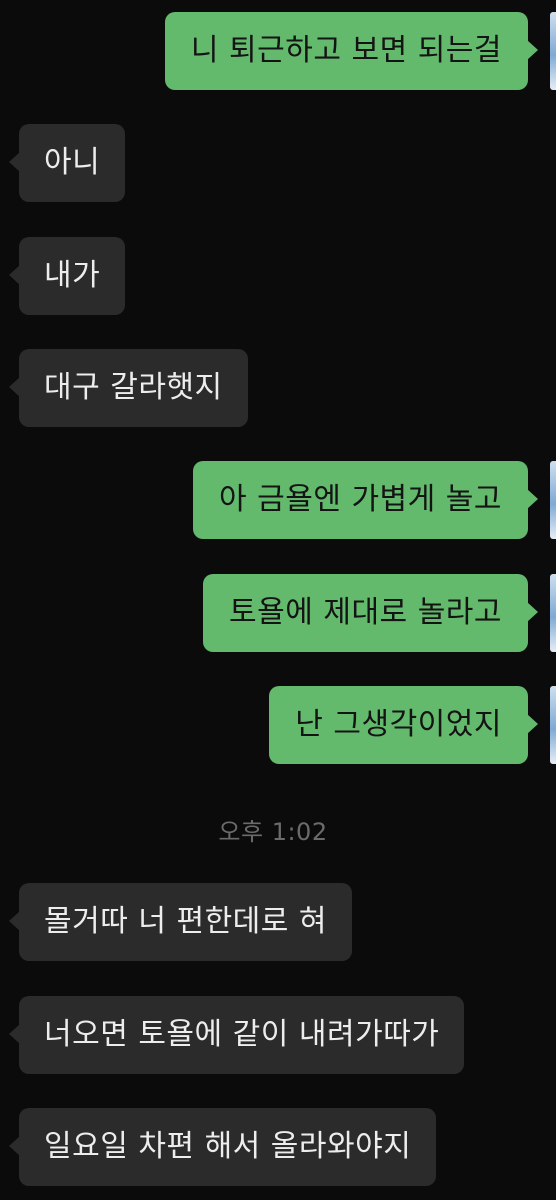 This screenshot has width=556, height=1200. I want to click on message-bubble-received: 너오면 토욜에 같이 내려가따가, so click(237, 1035).